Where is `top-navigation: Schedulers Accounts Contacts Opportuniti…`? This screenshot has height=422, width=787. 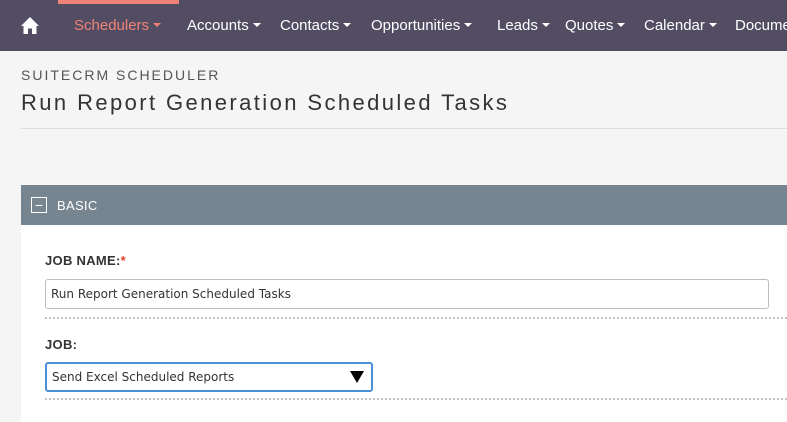 top-navigation: Schedulers Accounts Contacts Opportuniti… is located at coordinates (393, 25).